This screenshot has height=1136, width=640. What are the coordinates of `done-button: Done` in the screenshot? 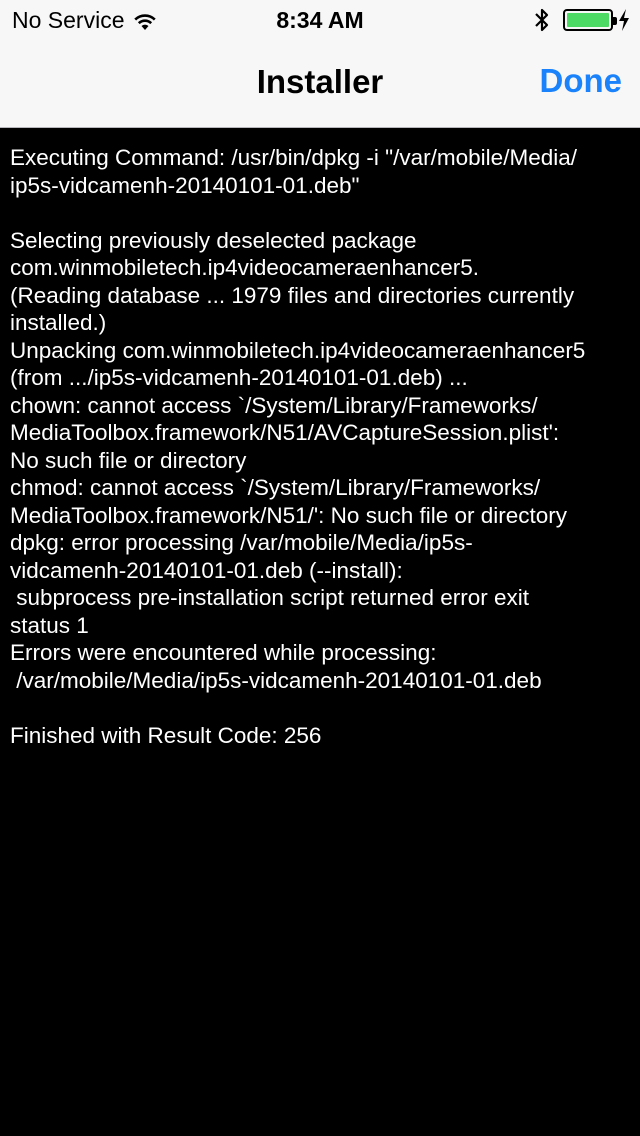 It's located at (581, 81).